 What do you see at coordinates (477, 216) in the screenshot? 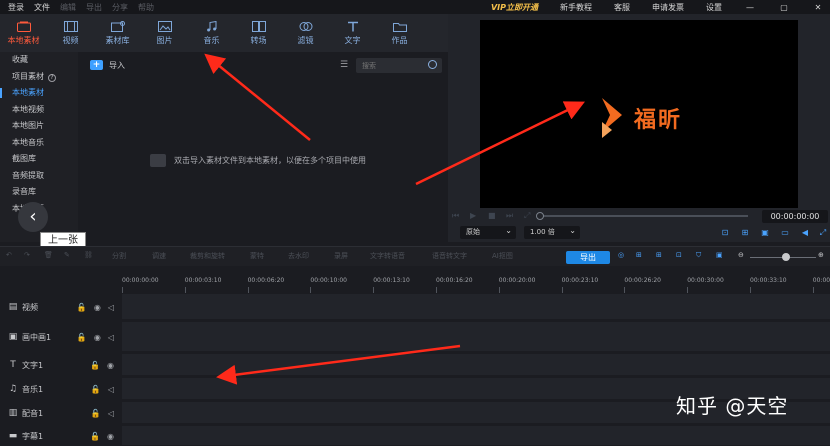
I see `play-icon: ▶` at bounding box center [477, 216].